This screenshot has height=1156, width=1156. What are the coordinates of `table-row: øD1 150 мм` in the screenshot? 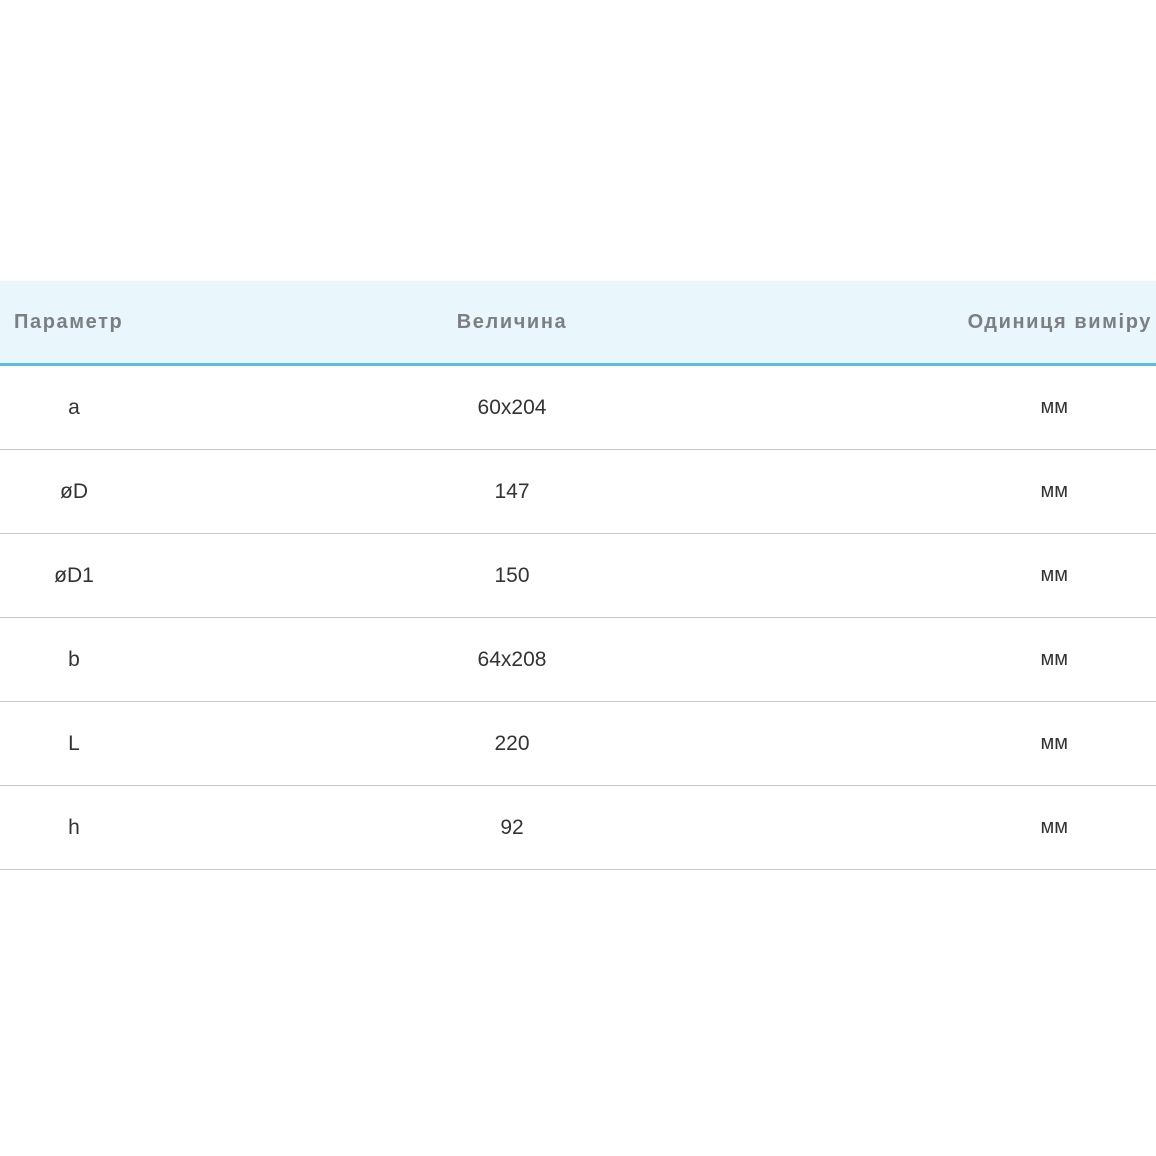 It's located at (578, 575).